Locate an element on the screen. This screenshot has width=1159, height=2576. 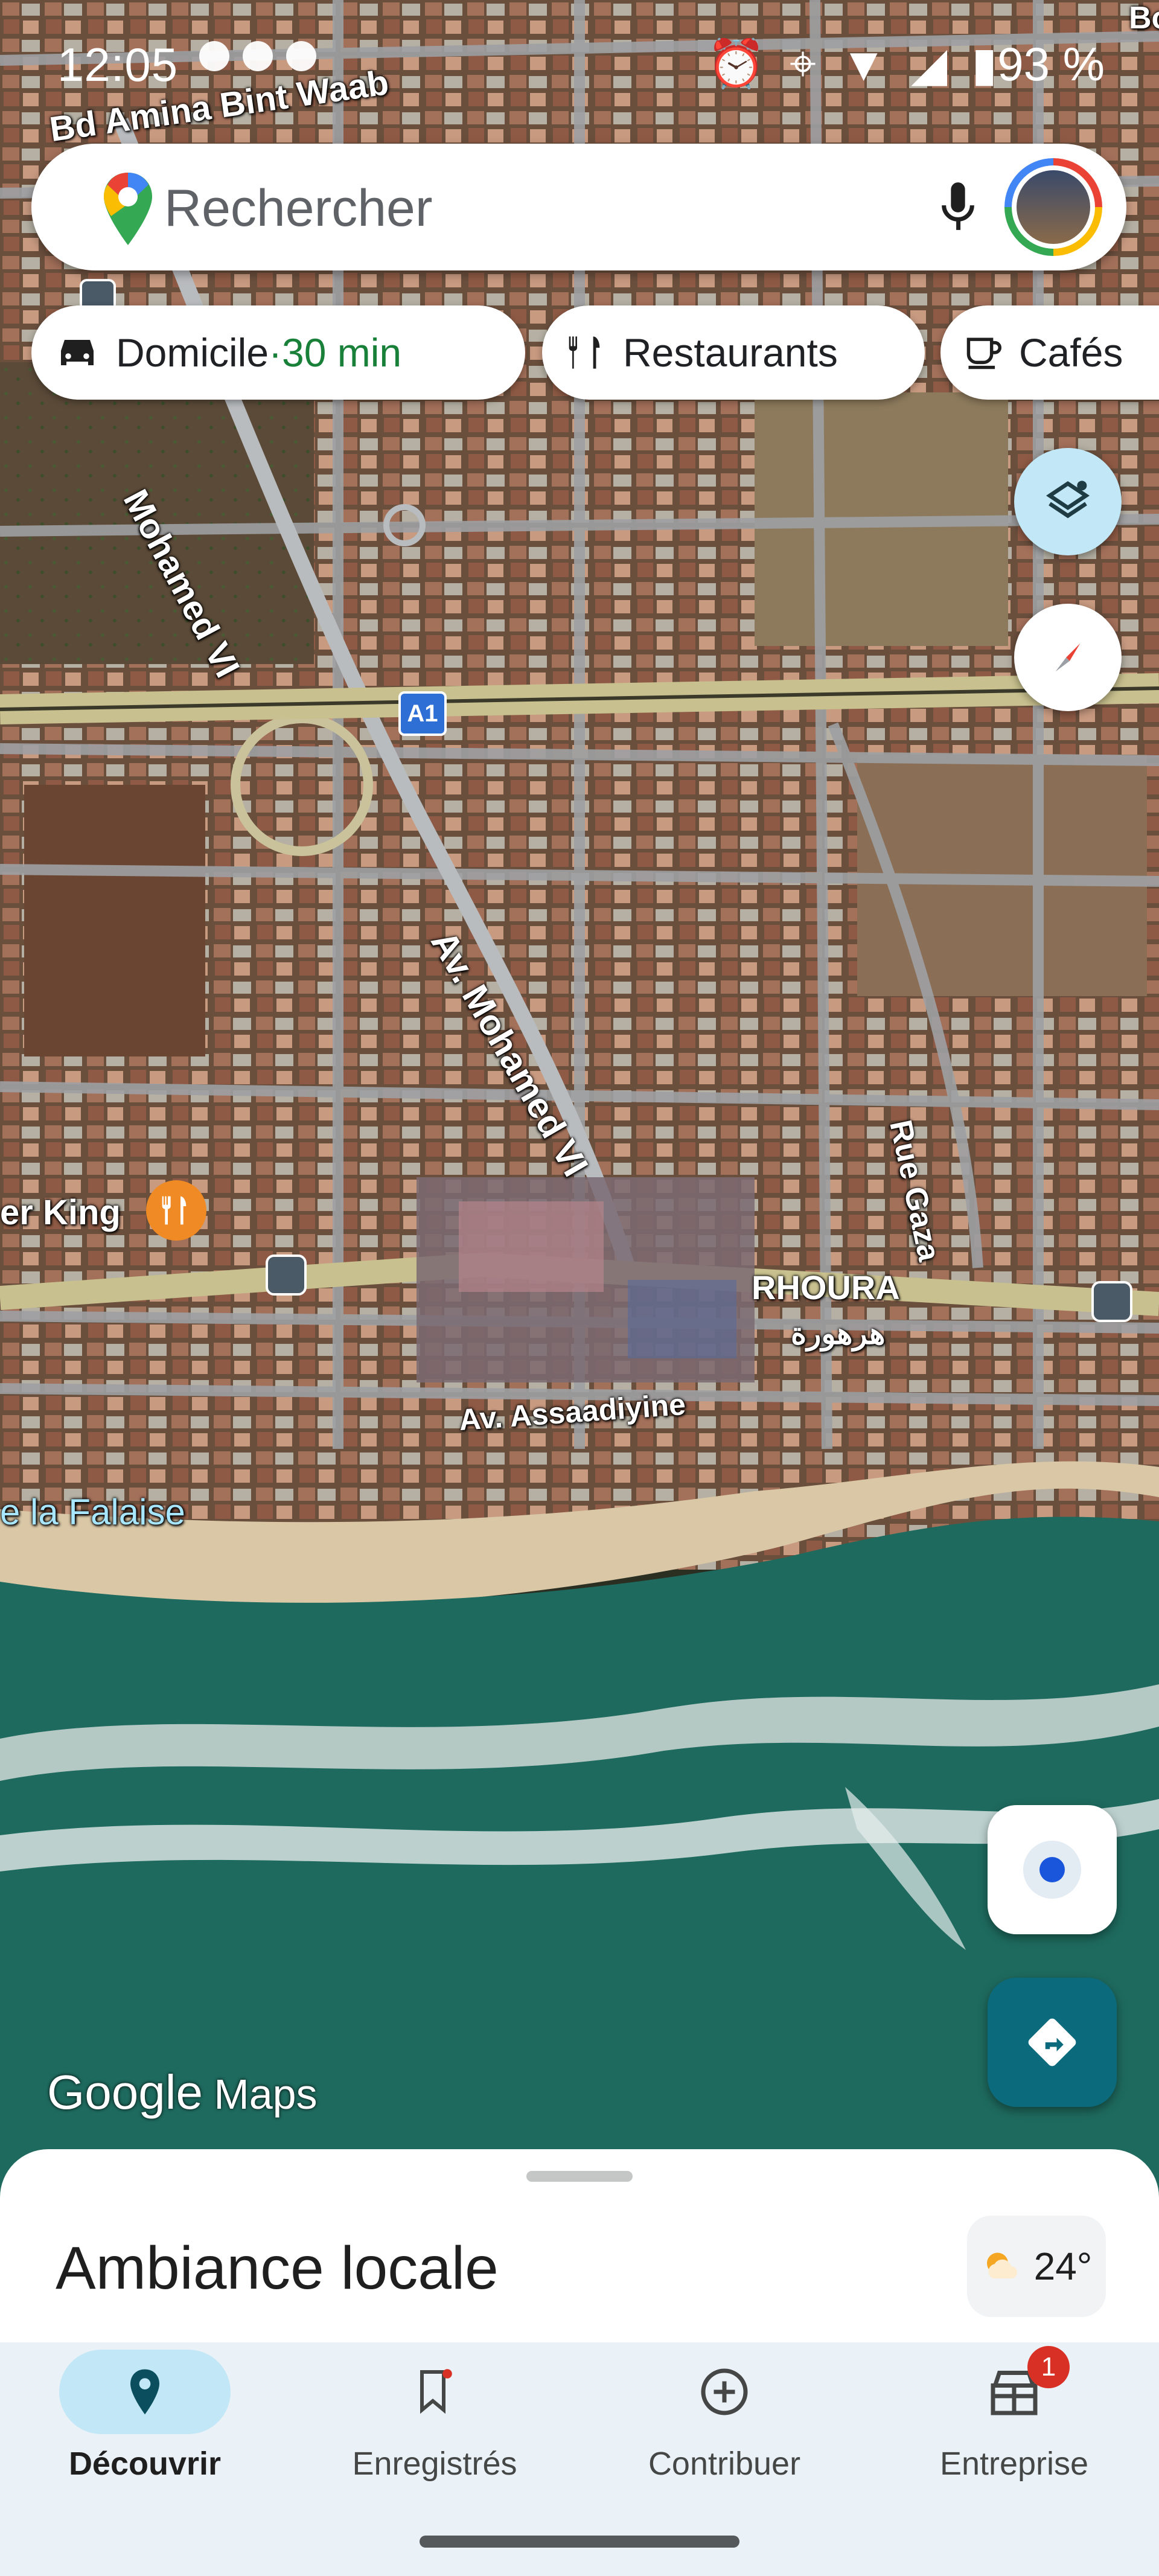
notification-icons is located at coordinates (257, 56).